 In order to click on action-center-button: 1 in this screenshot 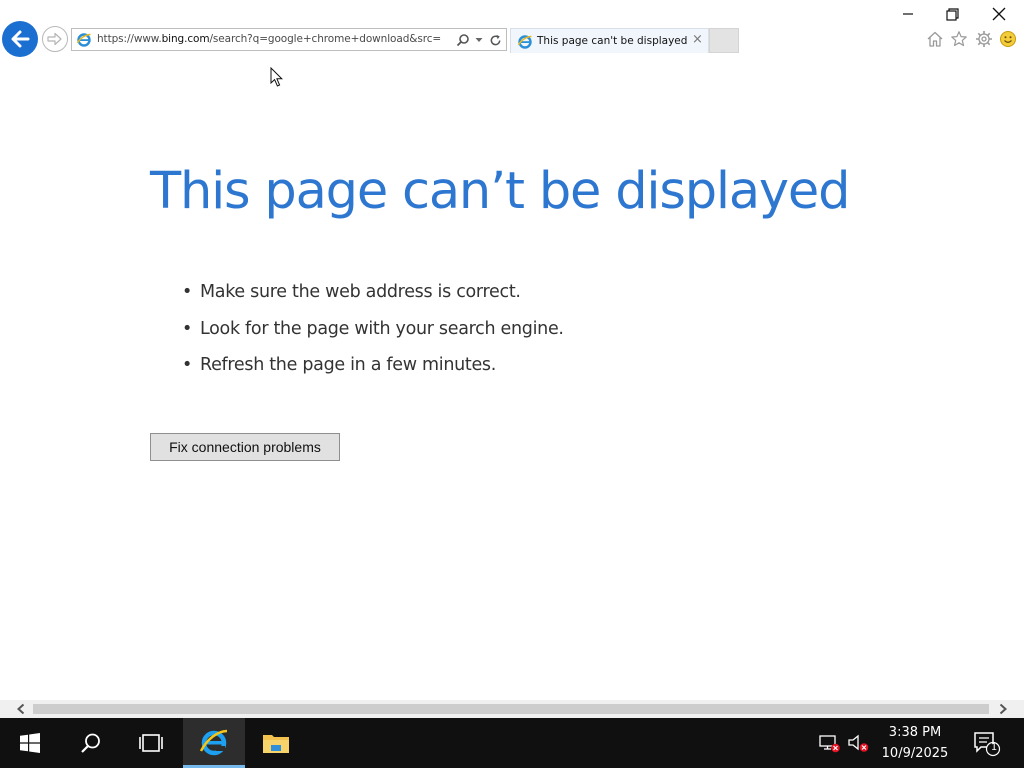, I will do `click(985, 743)`.